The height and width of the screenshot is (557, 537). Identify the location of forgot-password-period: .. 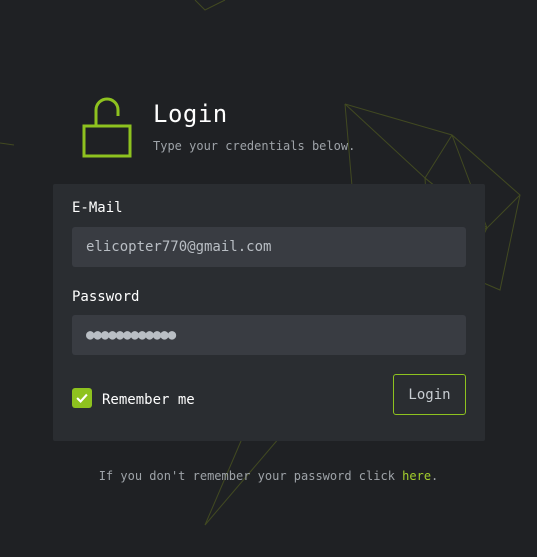
(435, 476).